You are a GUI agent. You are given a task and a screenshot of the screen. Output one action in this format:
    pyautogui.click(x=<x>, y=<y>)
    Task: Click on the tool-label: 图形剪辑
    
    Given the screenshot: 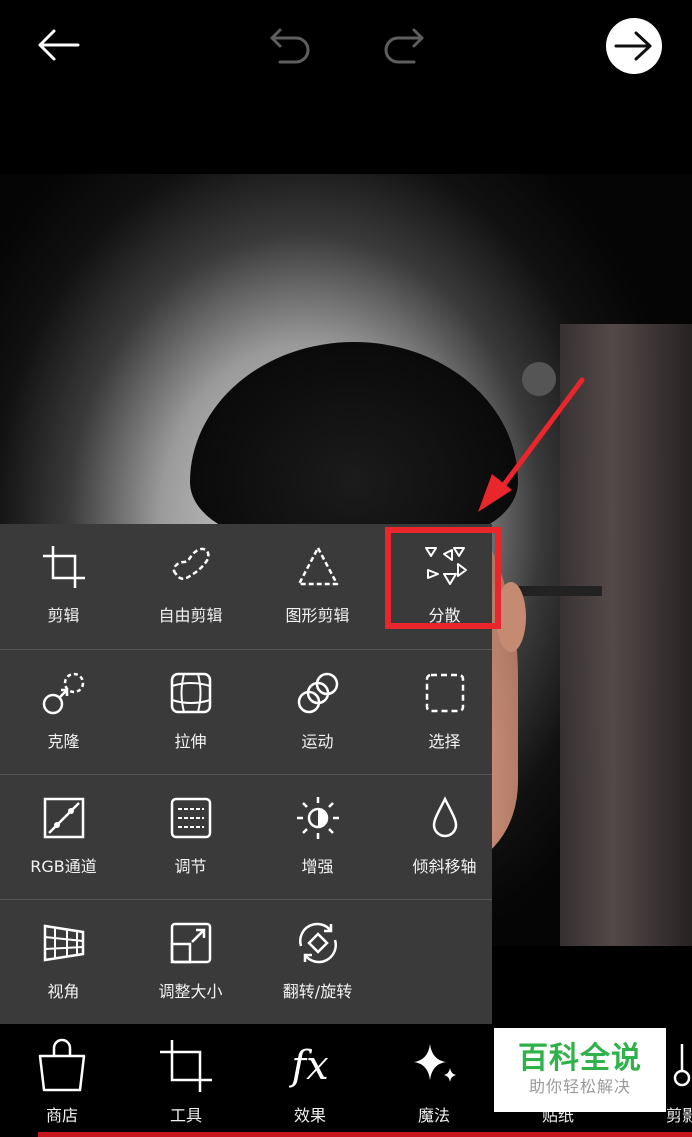 What is the action you would take?
    pyautogui.click(x=317, y=615)
    